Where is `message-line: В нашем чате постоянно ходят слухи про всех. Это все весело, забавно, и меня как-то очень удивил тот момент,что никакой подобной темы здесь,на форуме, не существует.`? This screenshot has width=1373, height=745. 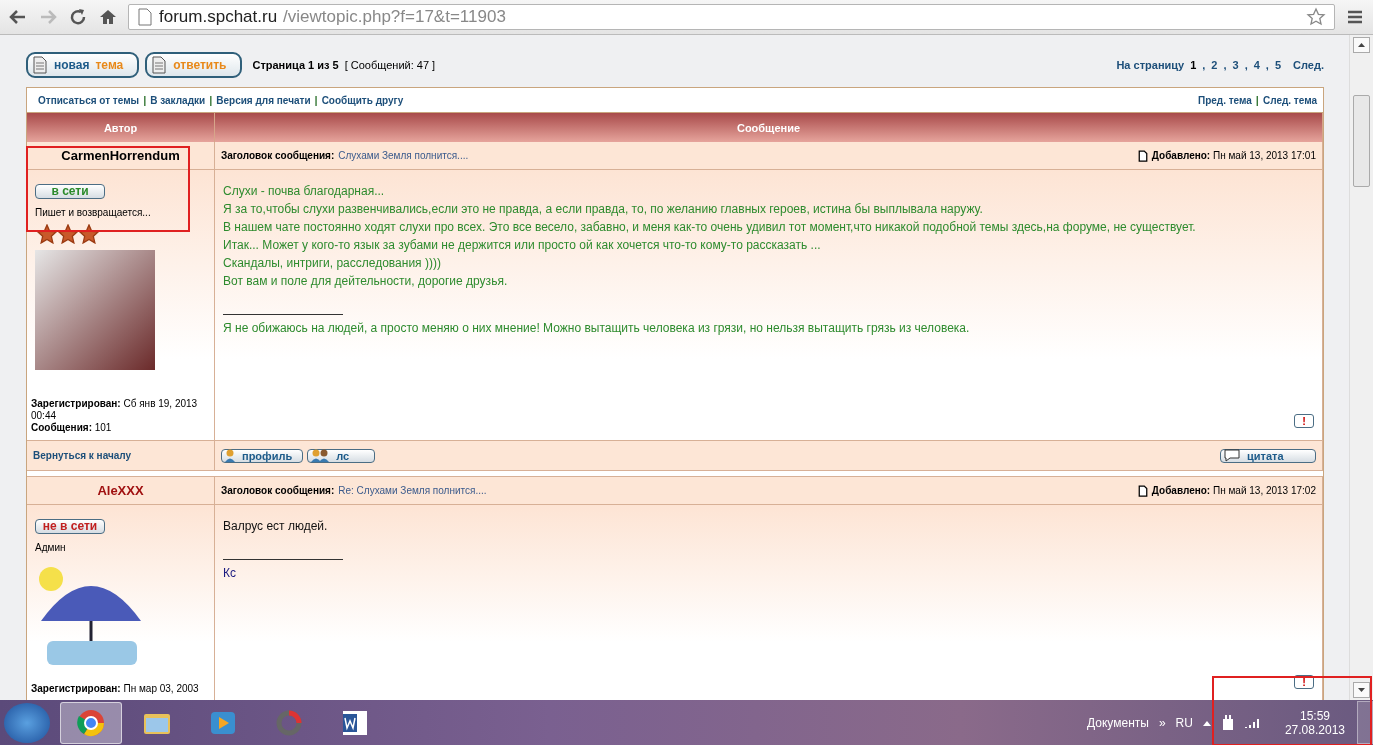 message-line: В нашем чате постоянно ходят слухи про всех. Это все весело, забавно, и меня как-то очень удивил тот момент,что никакой подобной темы здесь,на форуме, не существует. is located at coordinates (710, 227).